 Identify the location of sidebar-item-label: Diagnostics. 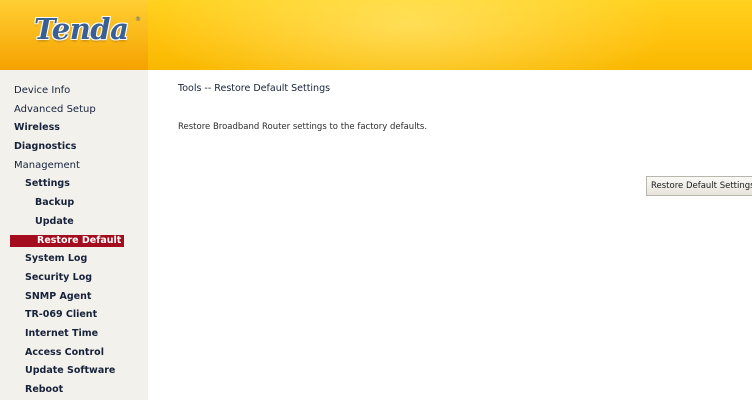
(45, 147).